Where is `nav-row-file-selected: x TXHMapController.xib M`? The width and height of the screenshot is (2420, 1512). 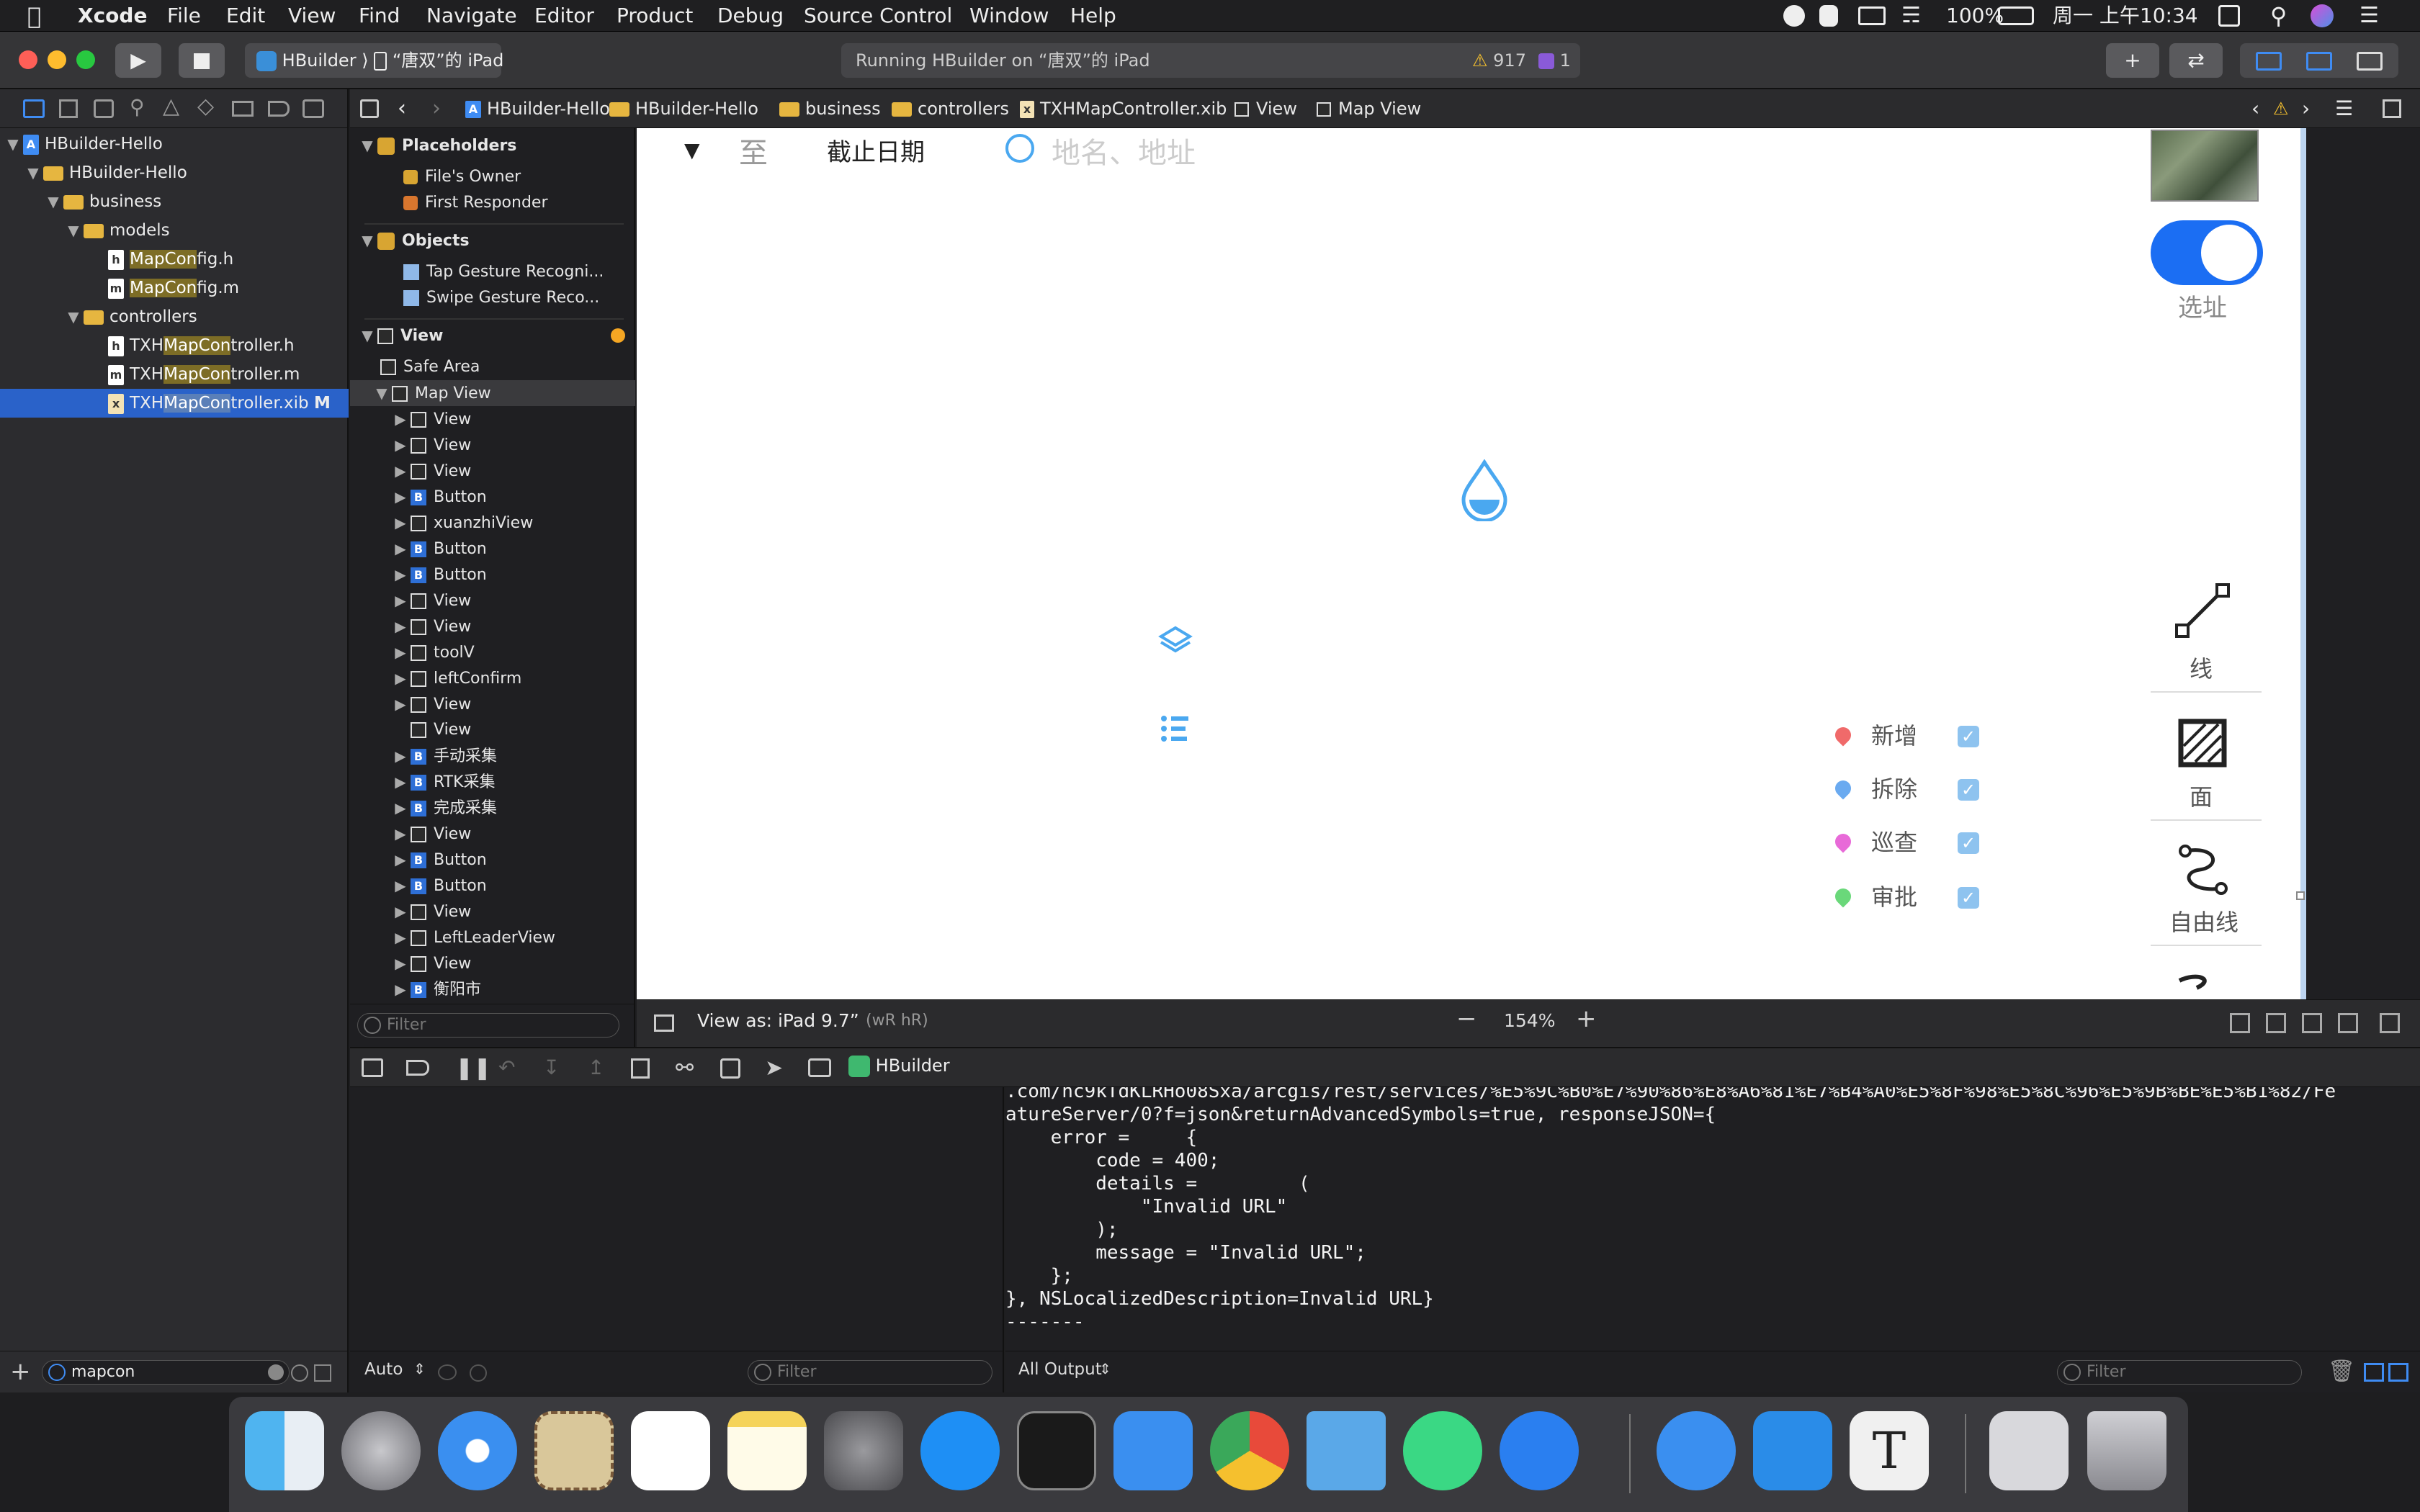
nav-row-file-selected: x TXHMapController.xib M is located at coordinates (174, 403).